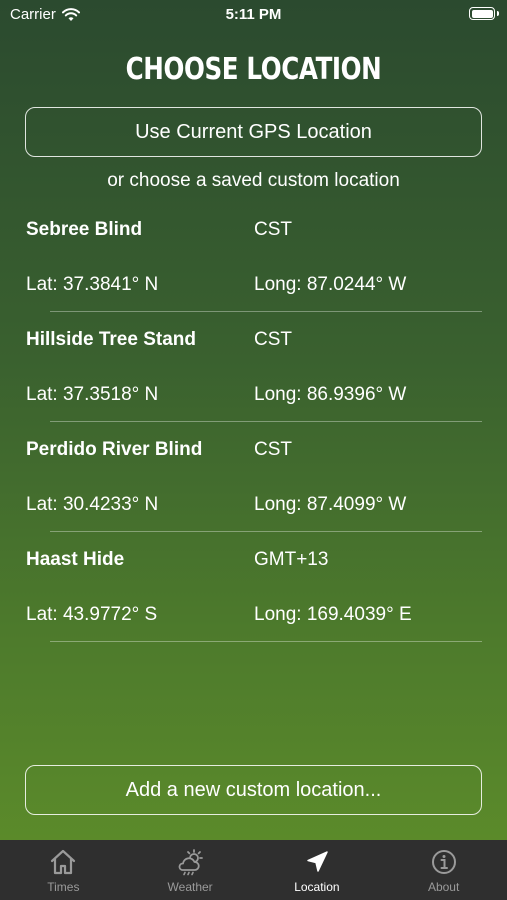 The width and height of the screenshot is (507, 900). I want to click on status-bar: Carrier 5:11 PM, so click(253, 15).